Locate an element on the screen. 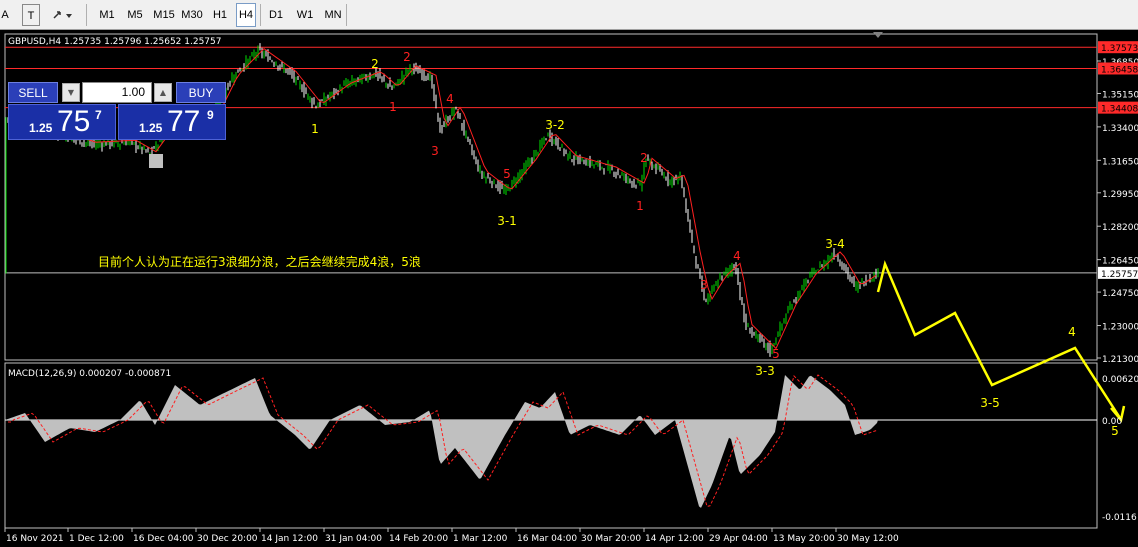 This screenshot has height=547, width=1138. macd-axis-label: 0.006206 is located at coordinates (1120, 380).